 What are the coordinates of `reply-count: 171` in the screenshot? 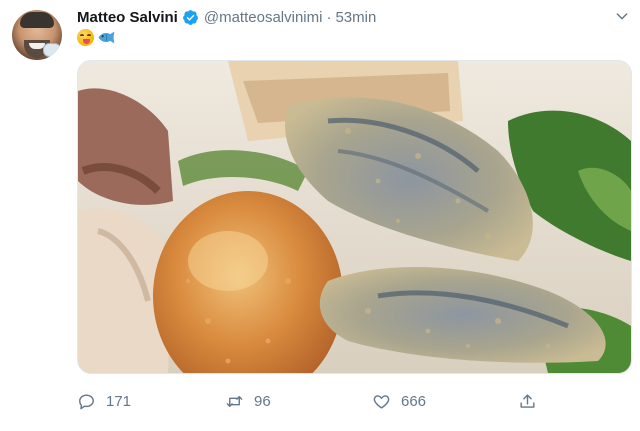 It's located at (119, 401).